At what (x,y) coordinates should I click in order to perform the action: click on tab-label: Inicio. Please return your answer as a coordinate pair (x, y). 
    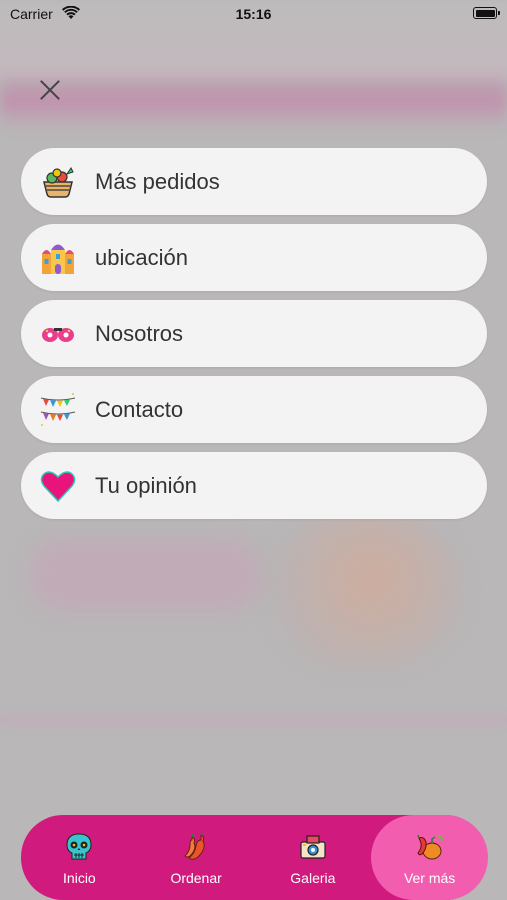
    Looking at the image, I should click on (79, 878).